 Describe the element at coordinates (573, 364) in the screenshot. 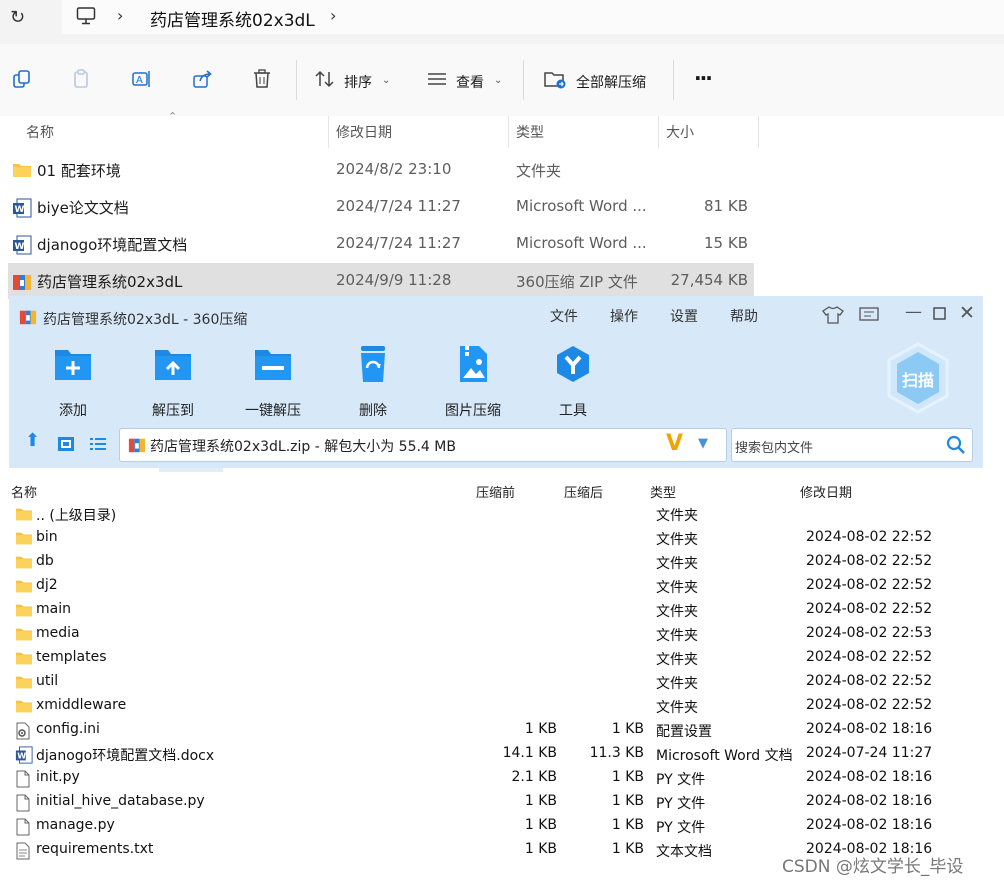

I see `tools-icon` at that location.